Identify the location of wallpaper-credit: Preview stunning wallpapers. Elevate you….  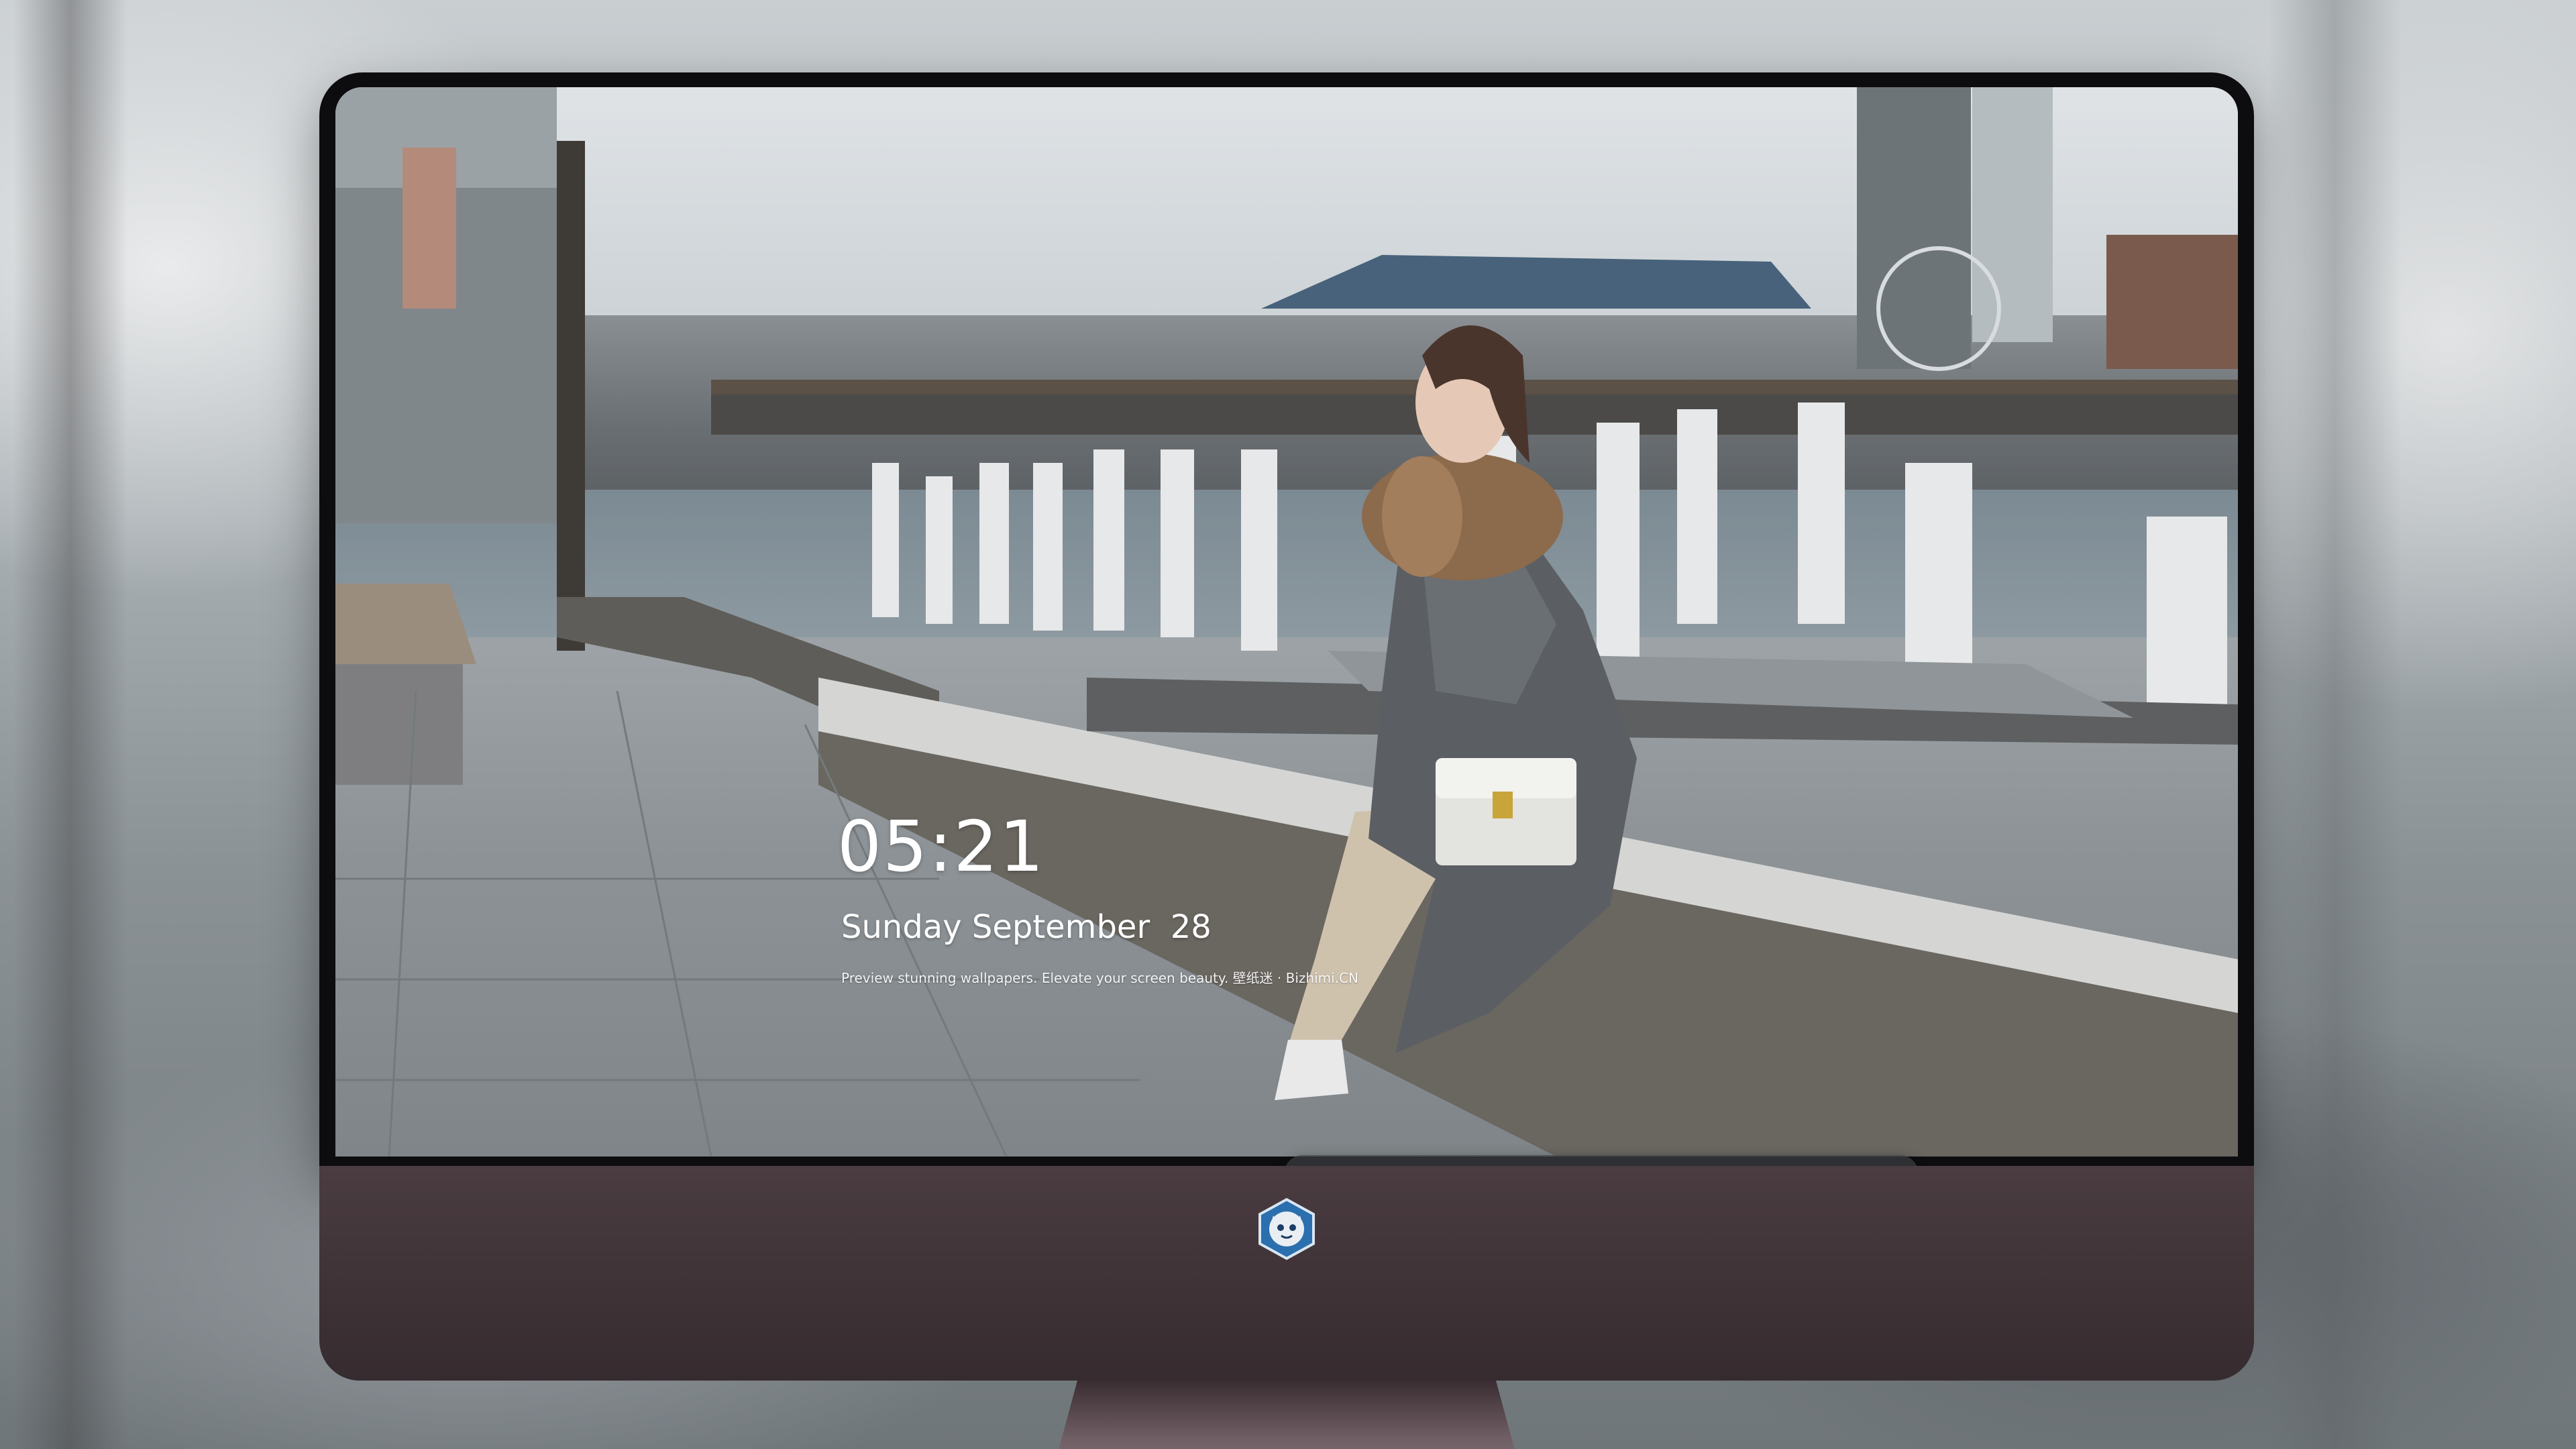
(1099, 978).